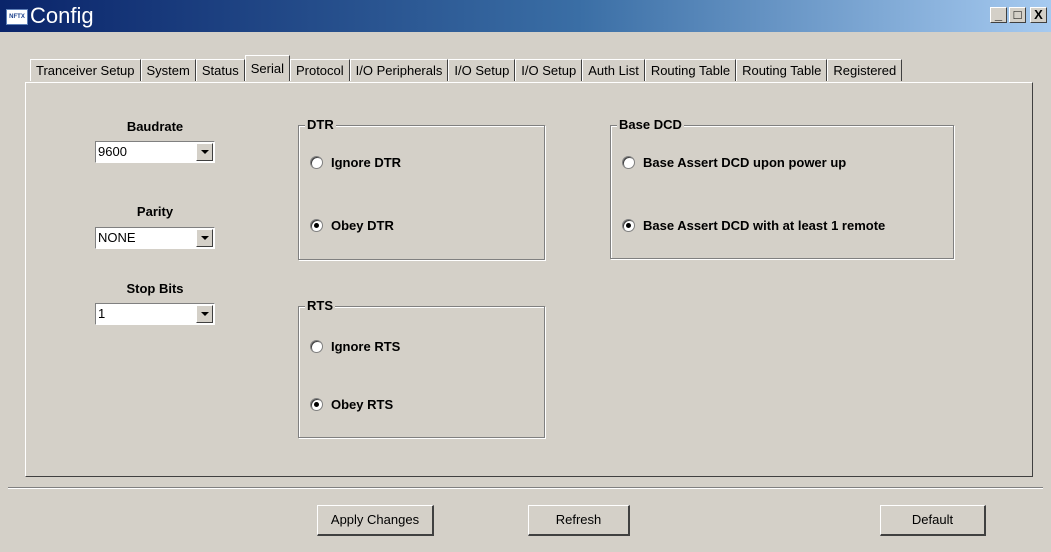  I want to click on apply-changes-button: Apply Changes, so click(375, 520).